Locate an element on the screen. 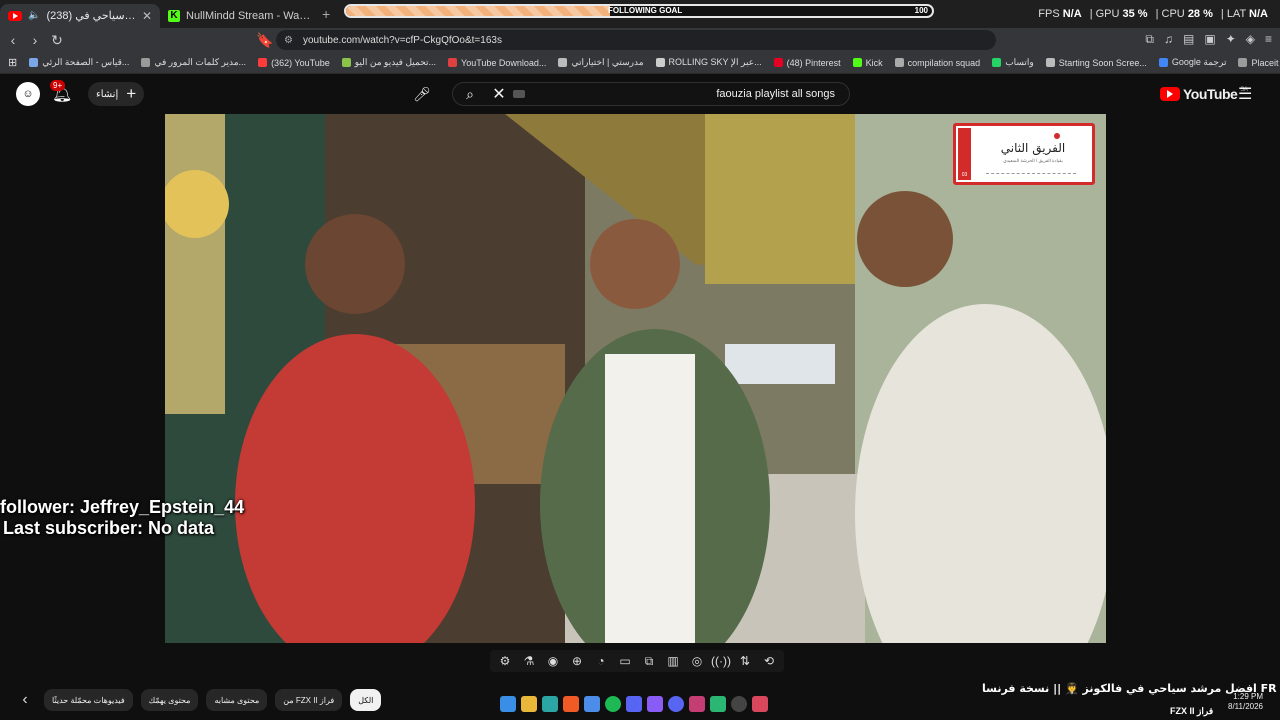 Image resolution: width=1280 pixels, height=720 pixels. mute-icon: 🔈 is located at coordinates (34, 15).